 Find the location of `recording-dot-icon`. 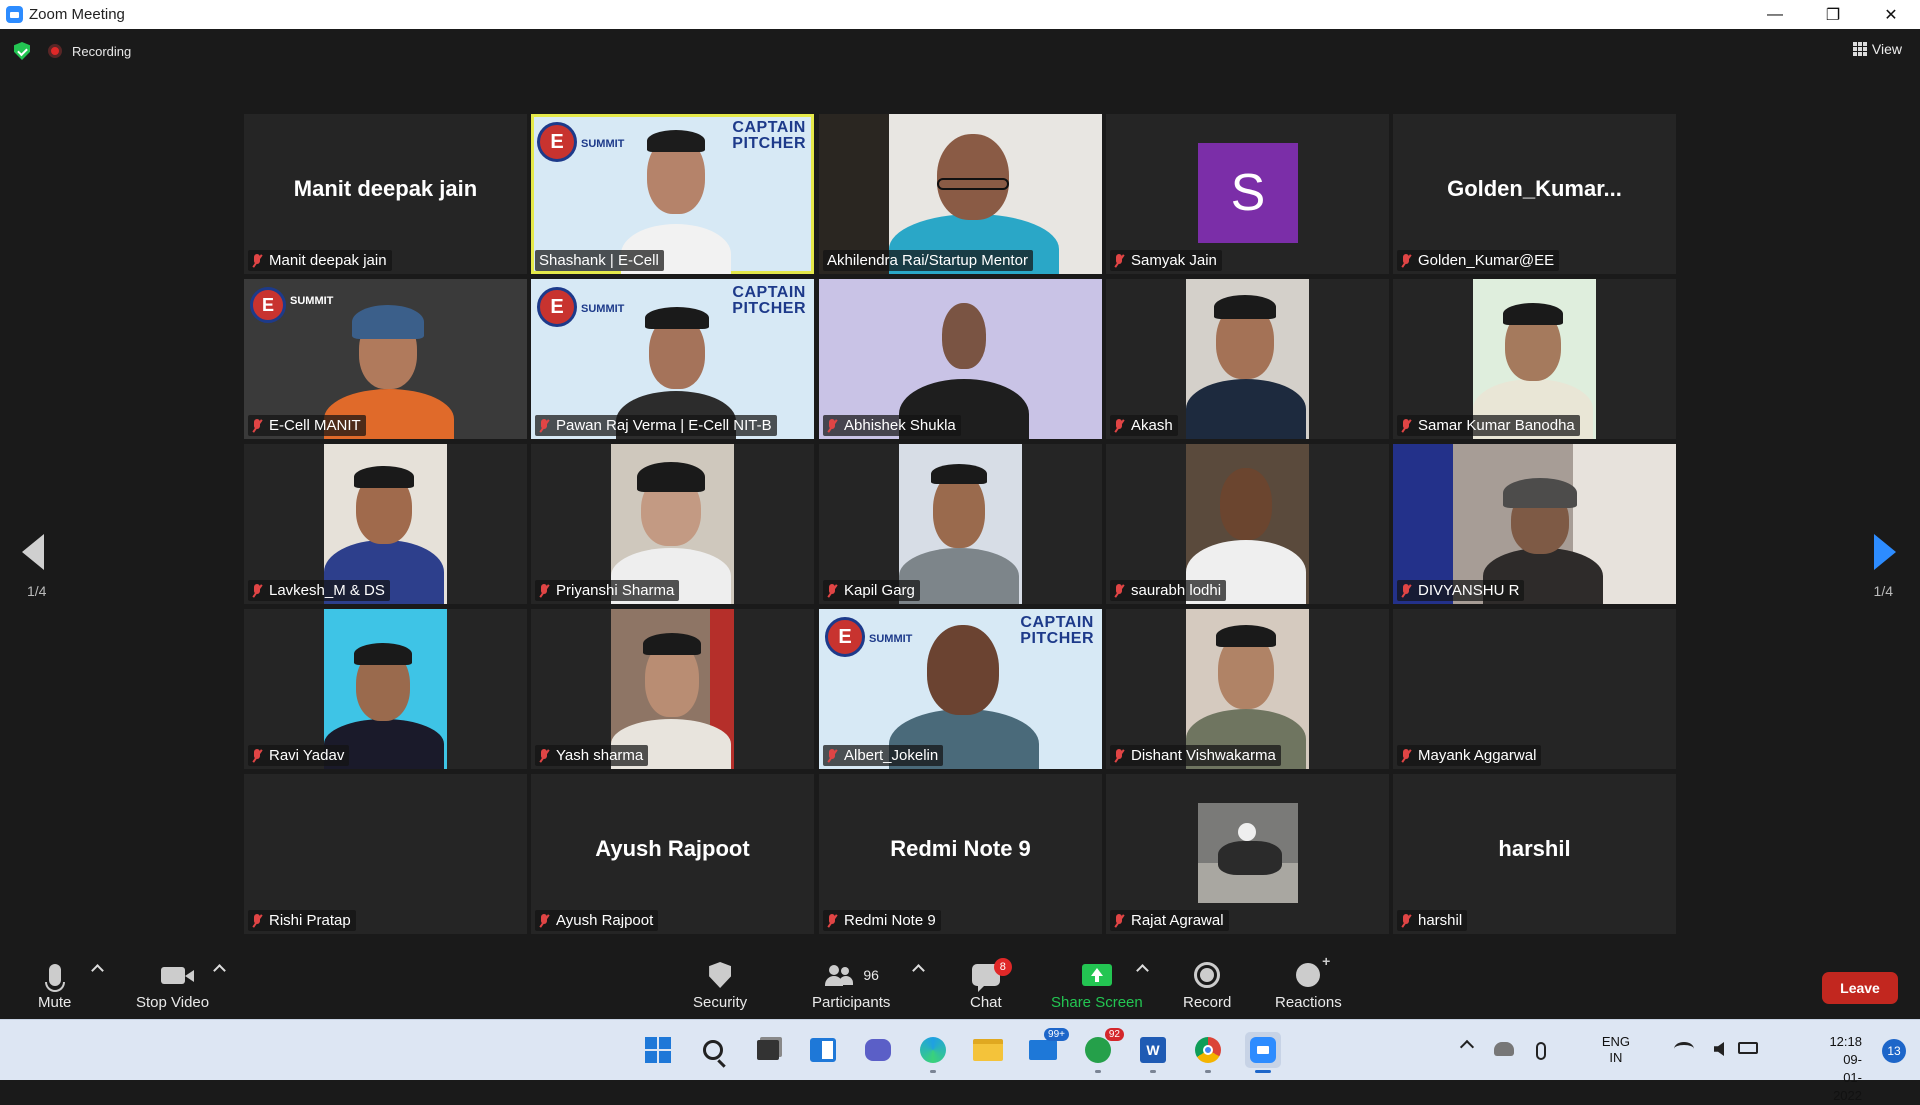

recording-dot-icon is located at coordinates (55, 51).